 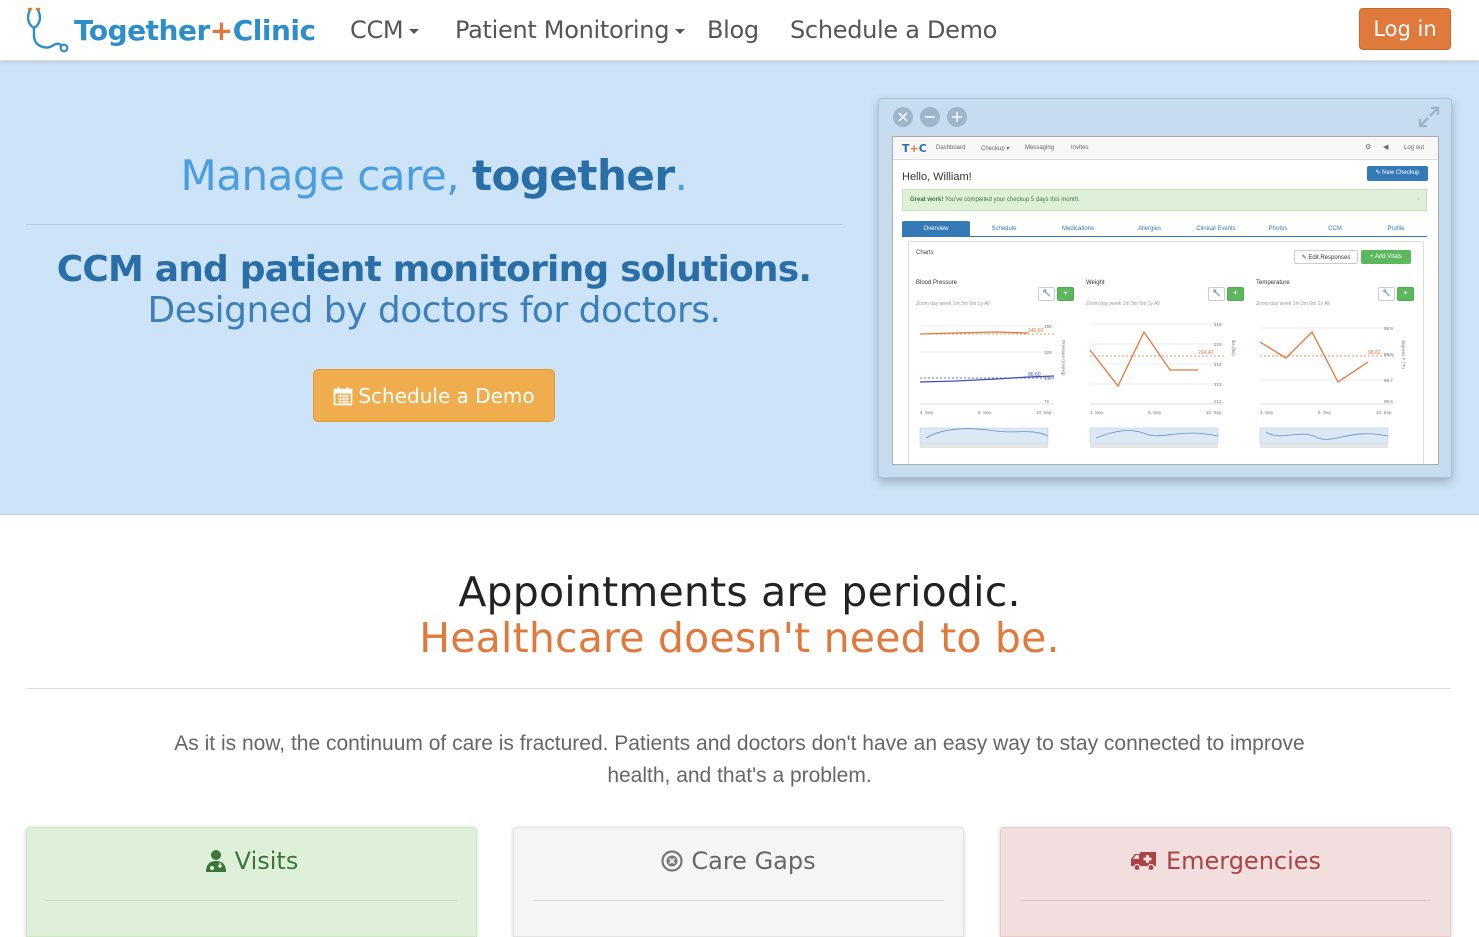 I want to click on user-md-icon, so click(x=215, y=861).